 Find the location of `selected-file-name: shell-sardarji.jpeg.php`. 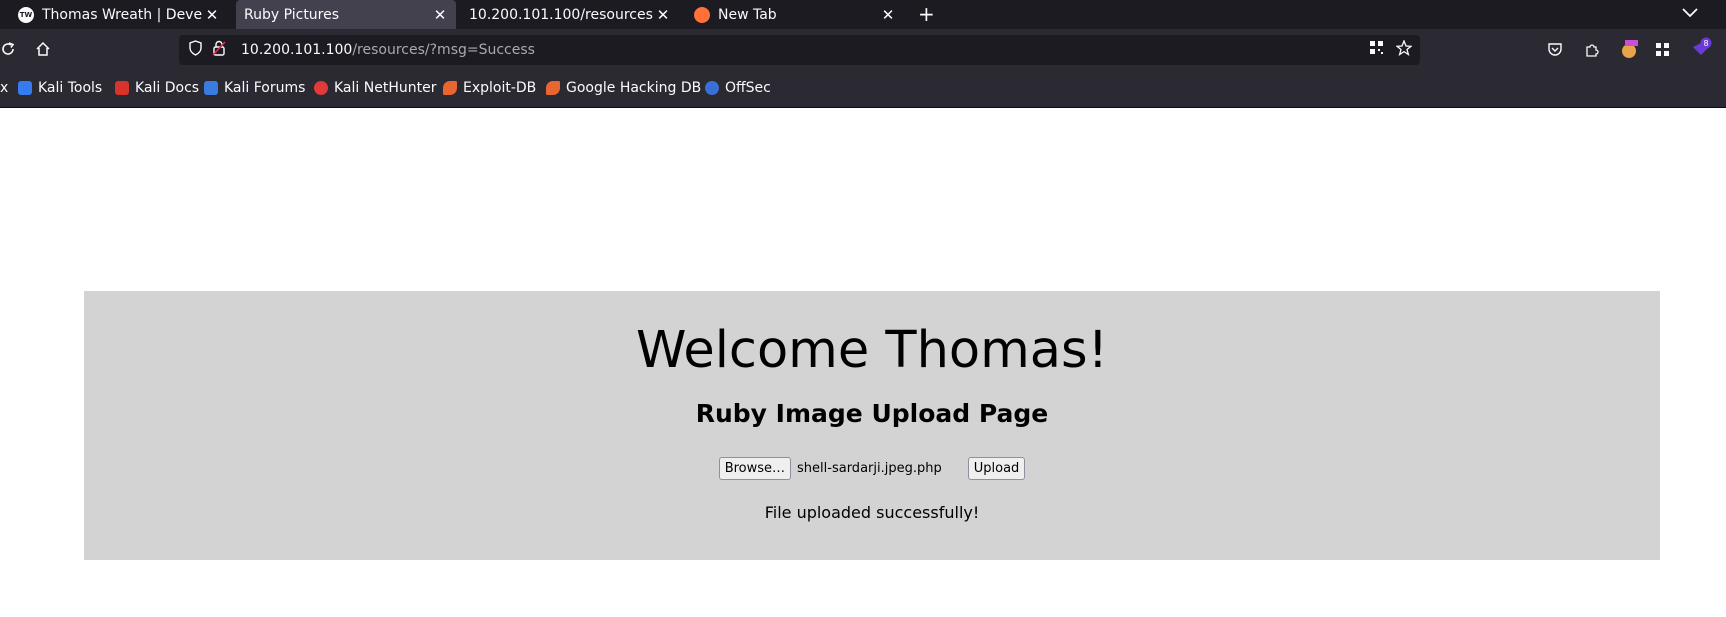

selected-file-name: shell-sardarji.jpeg.php is located at coordinates (869, 468).